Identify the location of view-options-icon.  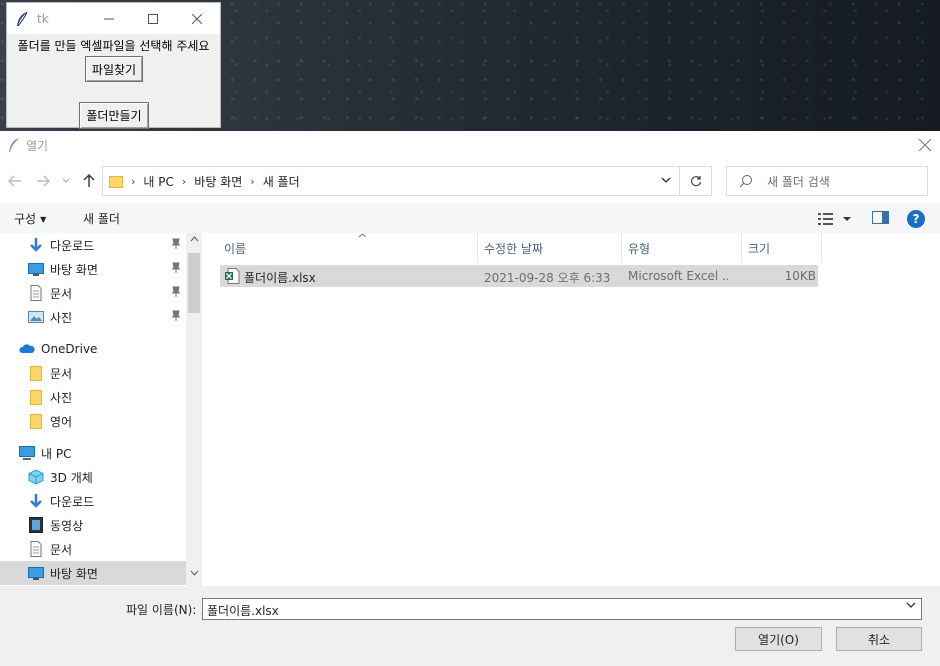
(837, 219).